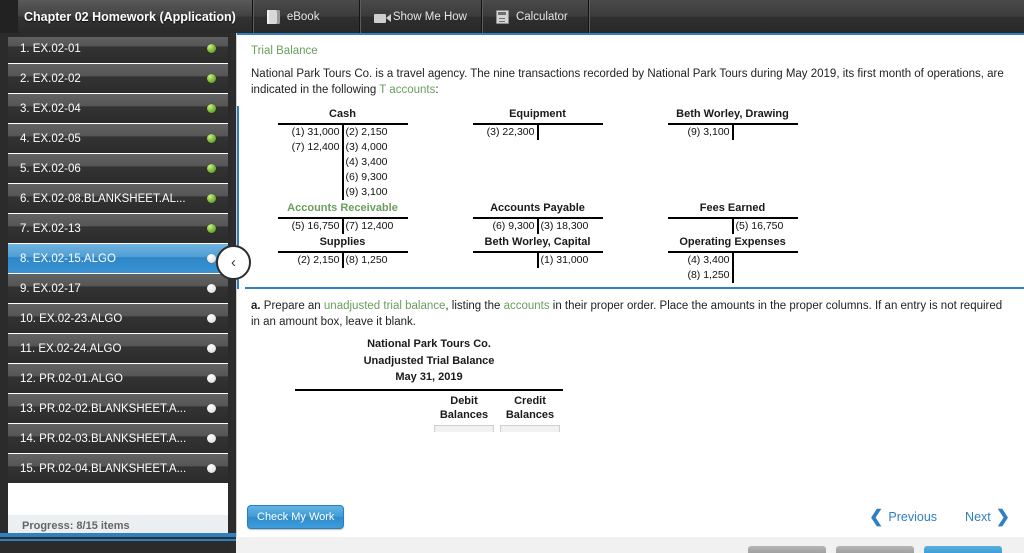  I want to click on accounts-link: accounts, so click(527, 306).